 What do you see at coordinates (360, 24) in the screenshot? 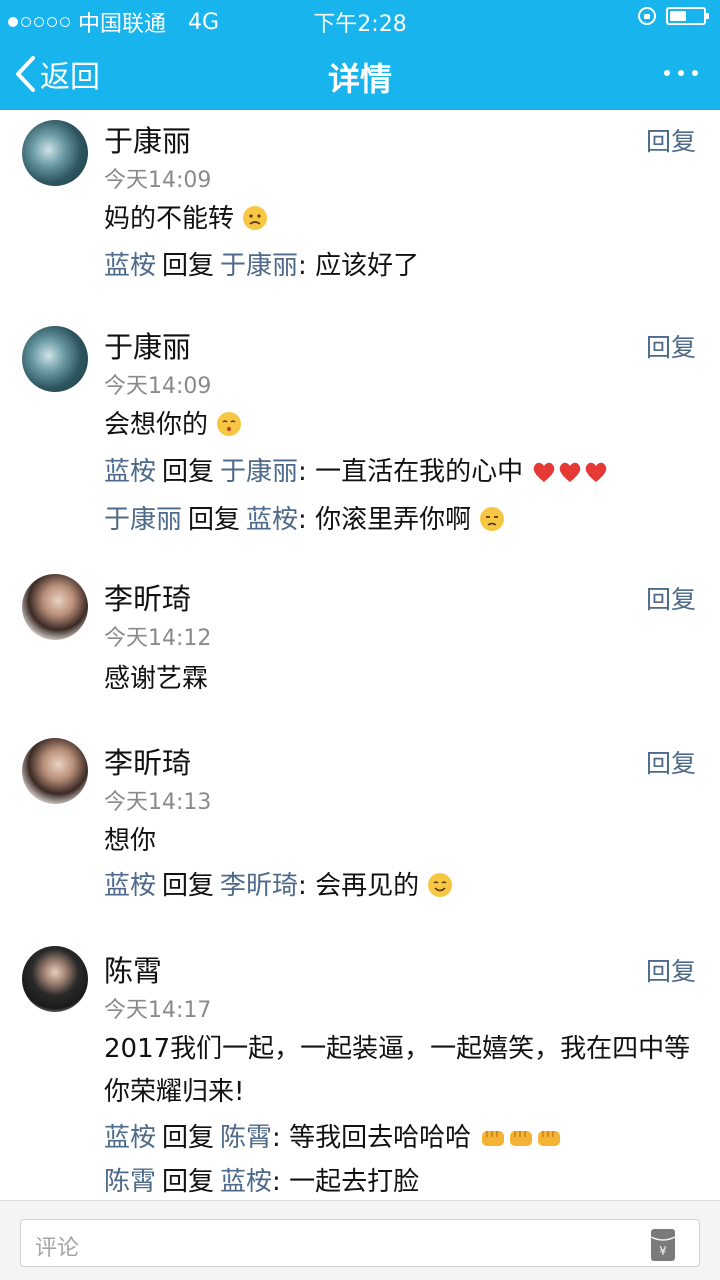
I see `clock: 下午2:28` at bounding box center [360, 24].